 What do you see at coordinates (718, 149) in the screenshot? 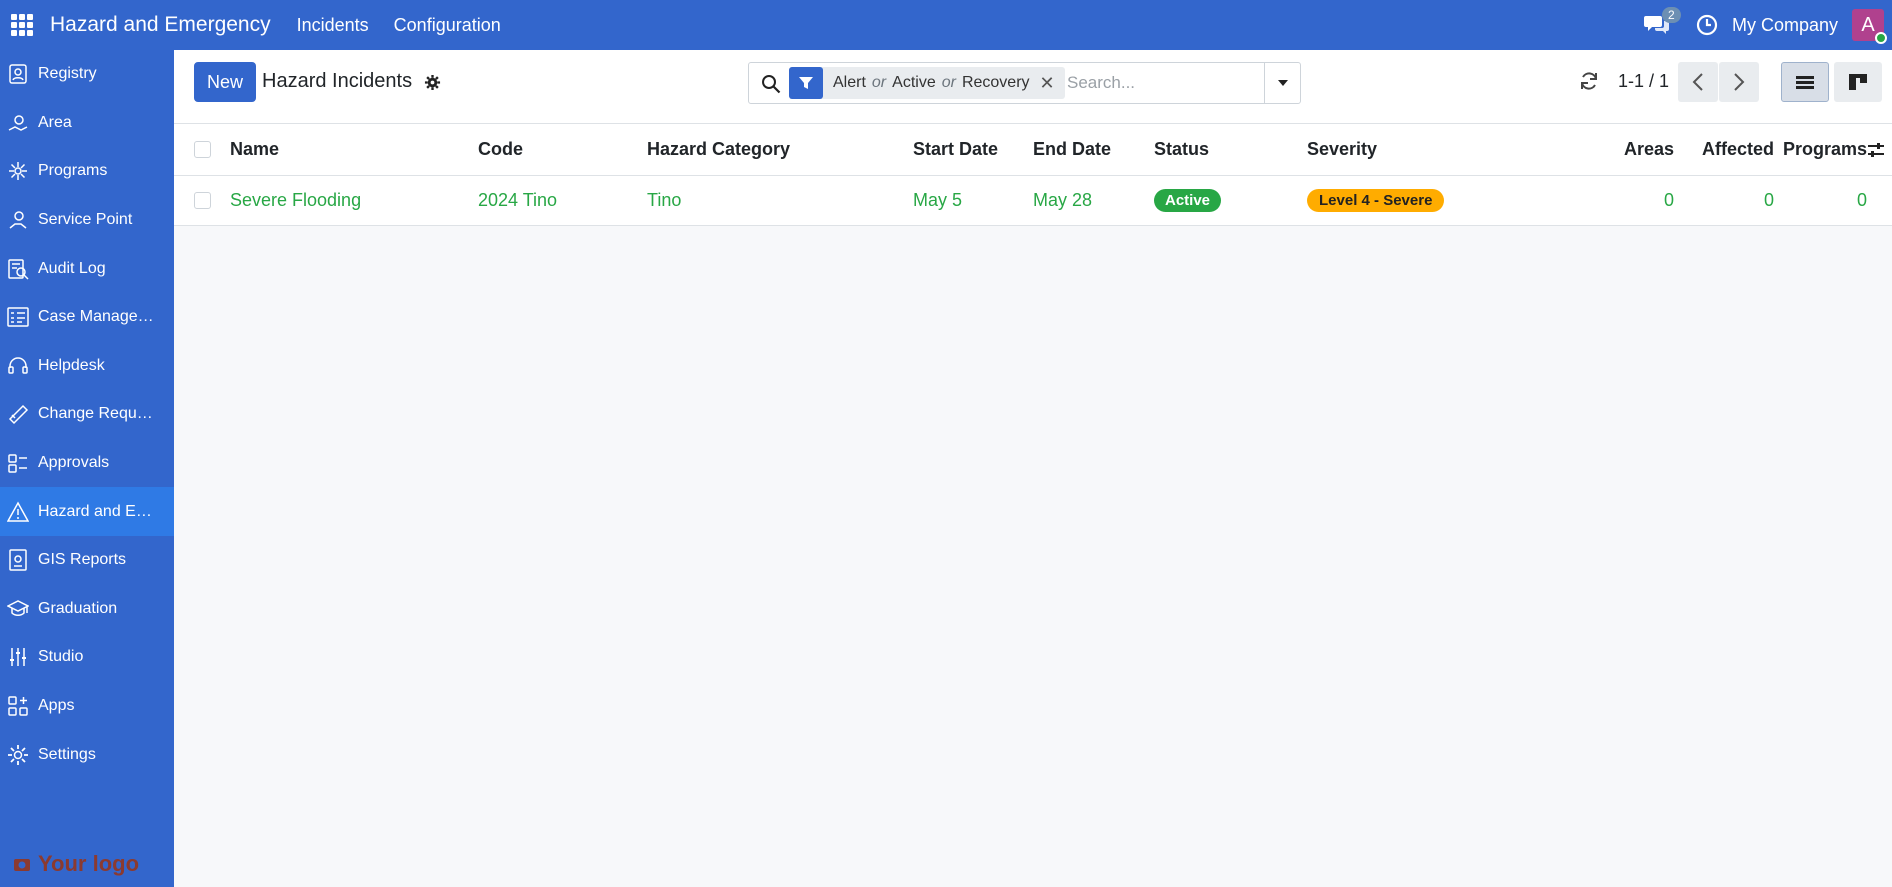
I see `column-header-hazard-category: Hazard Category` at bounding box center [718, 149].